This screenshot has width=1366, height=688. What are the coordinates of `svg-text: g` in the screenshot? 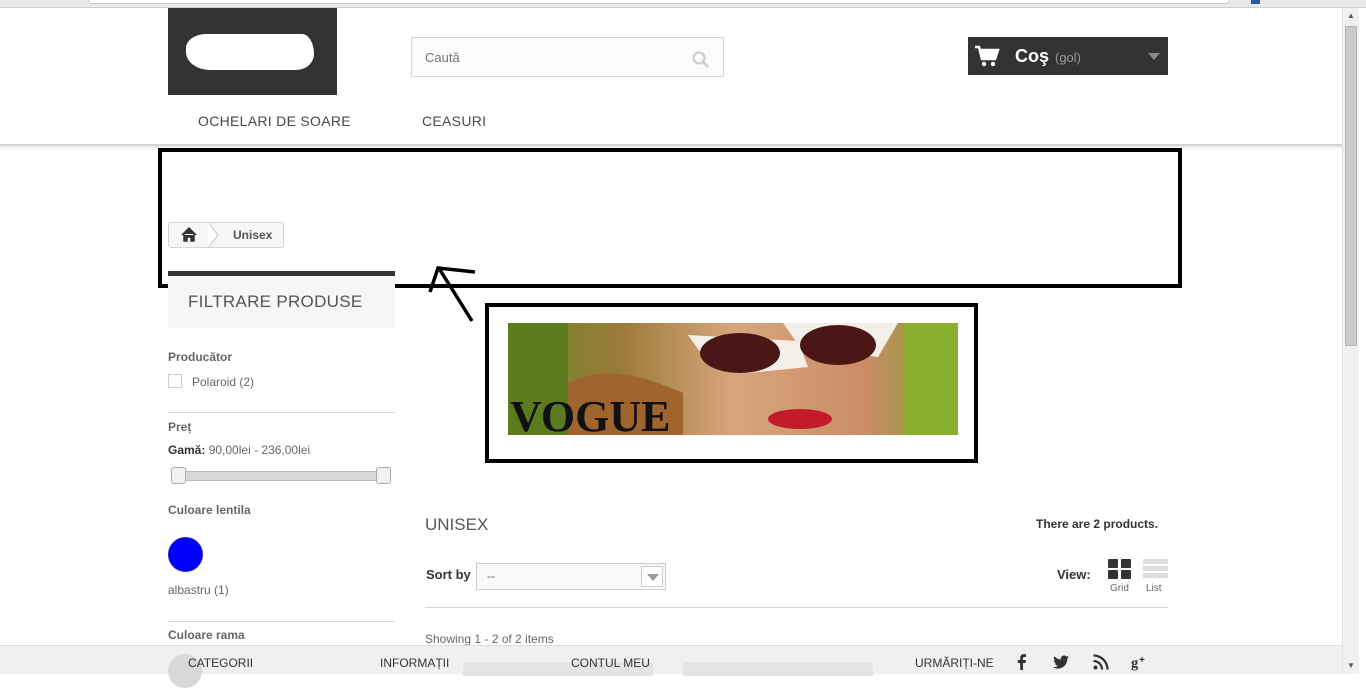 It's located at (1135, 663).